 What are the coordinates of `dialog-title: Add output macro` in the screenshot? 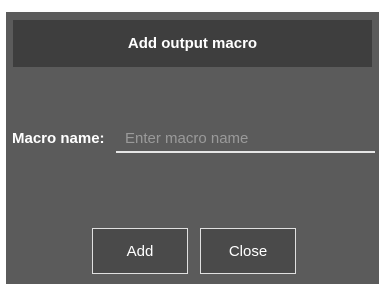 It's located at (192, 43).